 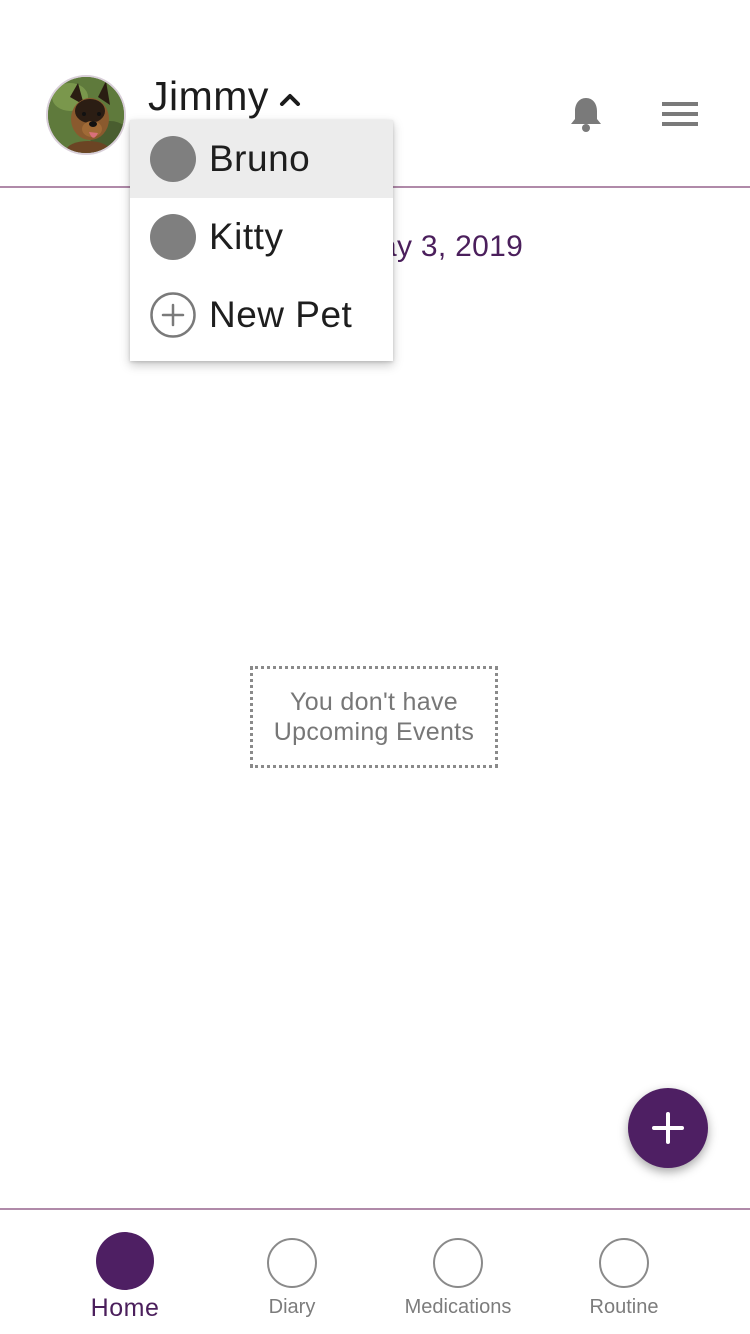 What do you see at coordinates (374, 717) in the screenshot?
I see `empty-events-box: You don't have Upcoming Events` at bounding box center [374, 717].